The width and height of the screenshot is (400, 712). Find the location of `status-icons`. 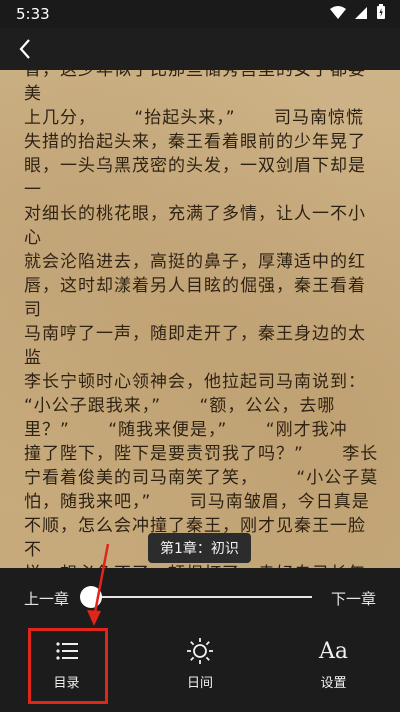

status-icons is located at coordinates (358, 14).